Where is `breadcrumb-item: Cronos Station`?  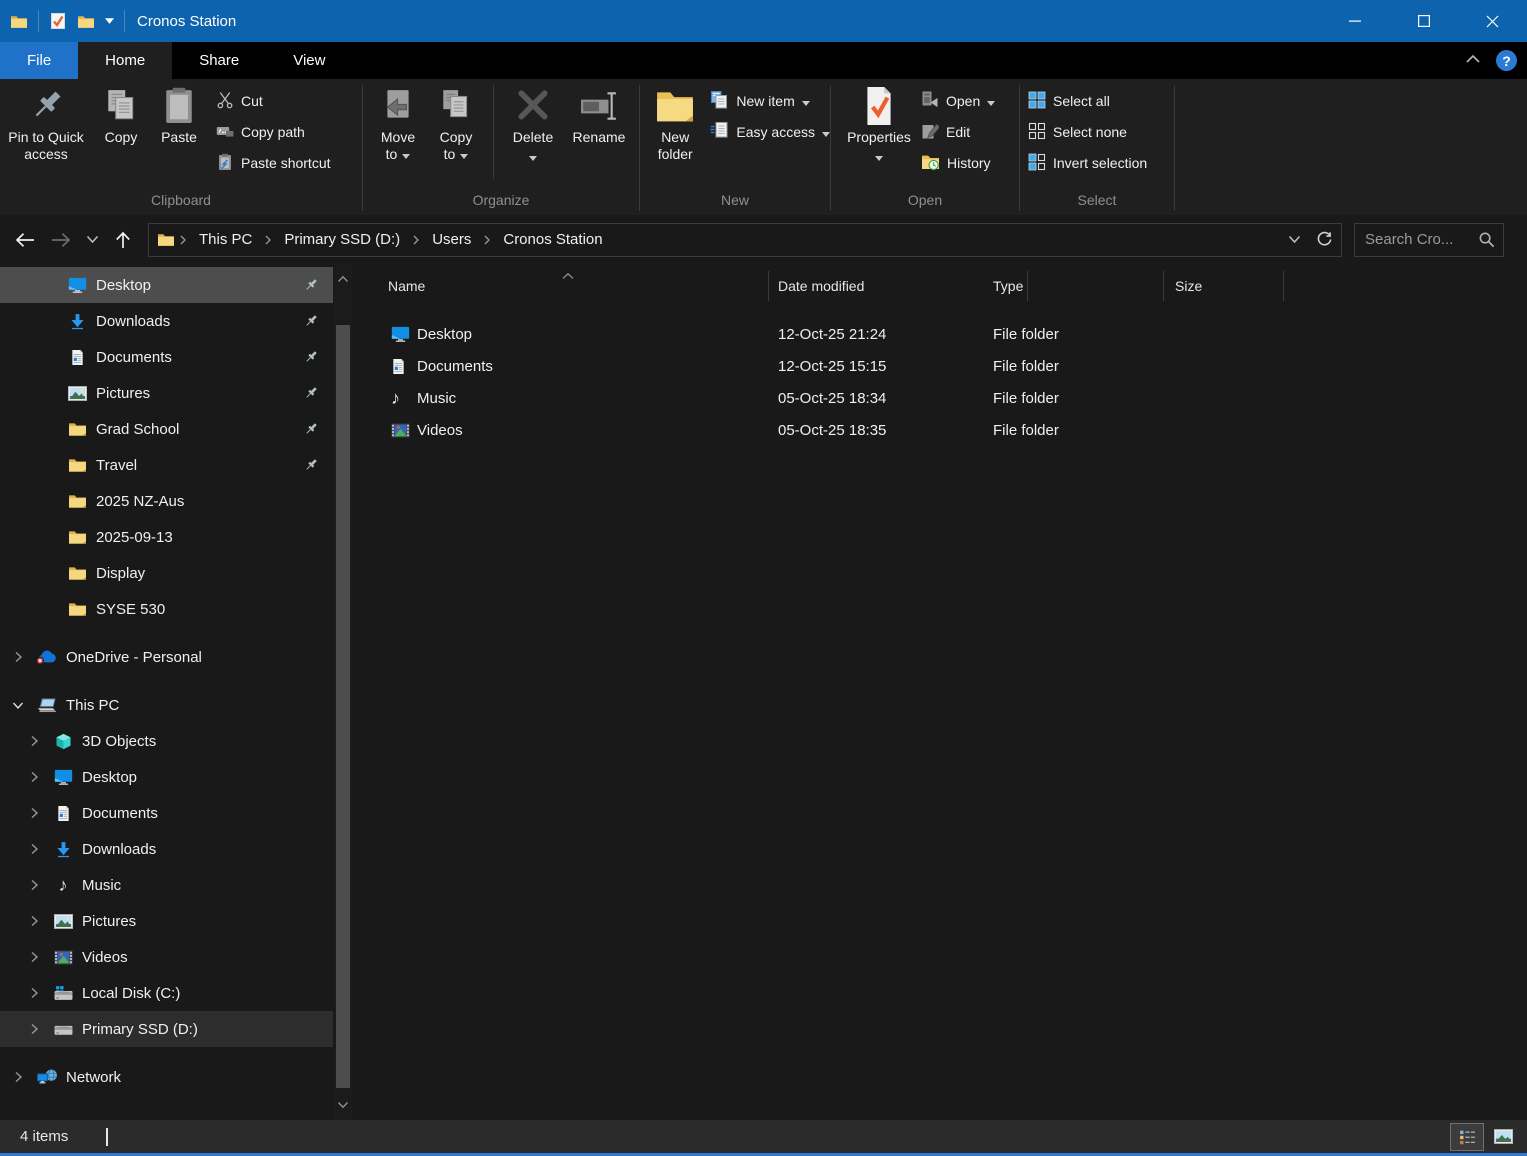 breadcrumb-item: Cronos Station is located at coordinates (552, 239).